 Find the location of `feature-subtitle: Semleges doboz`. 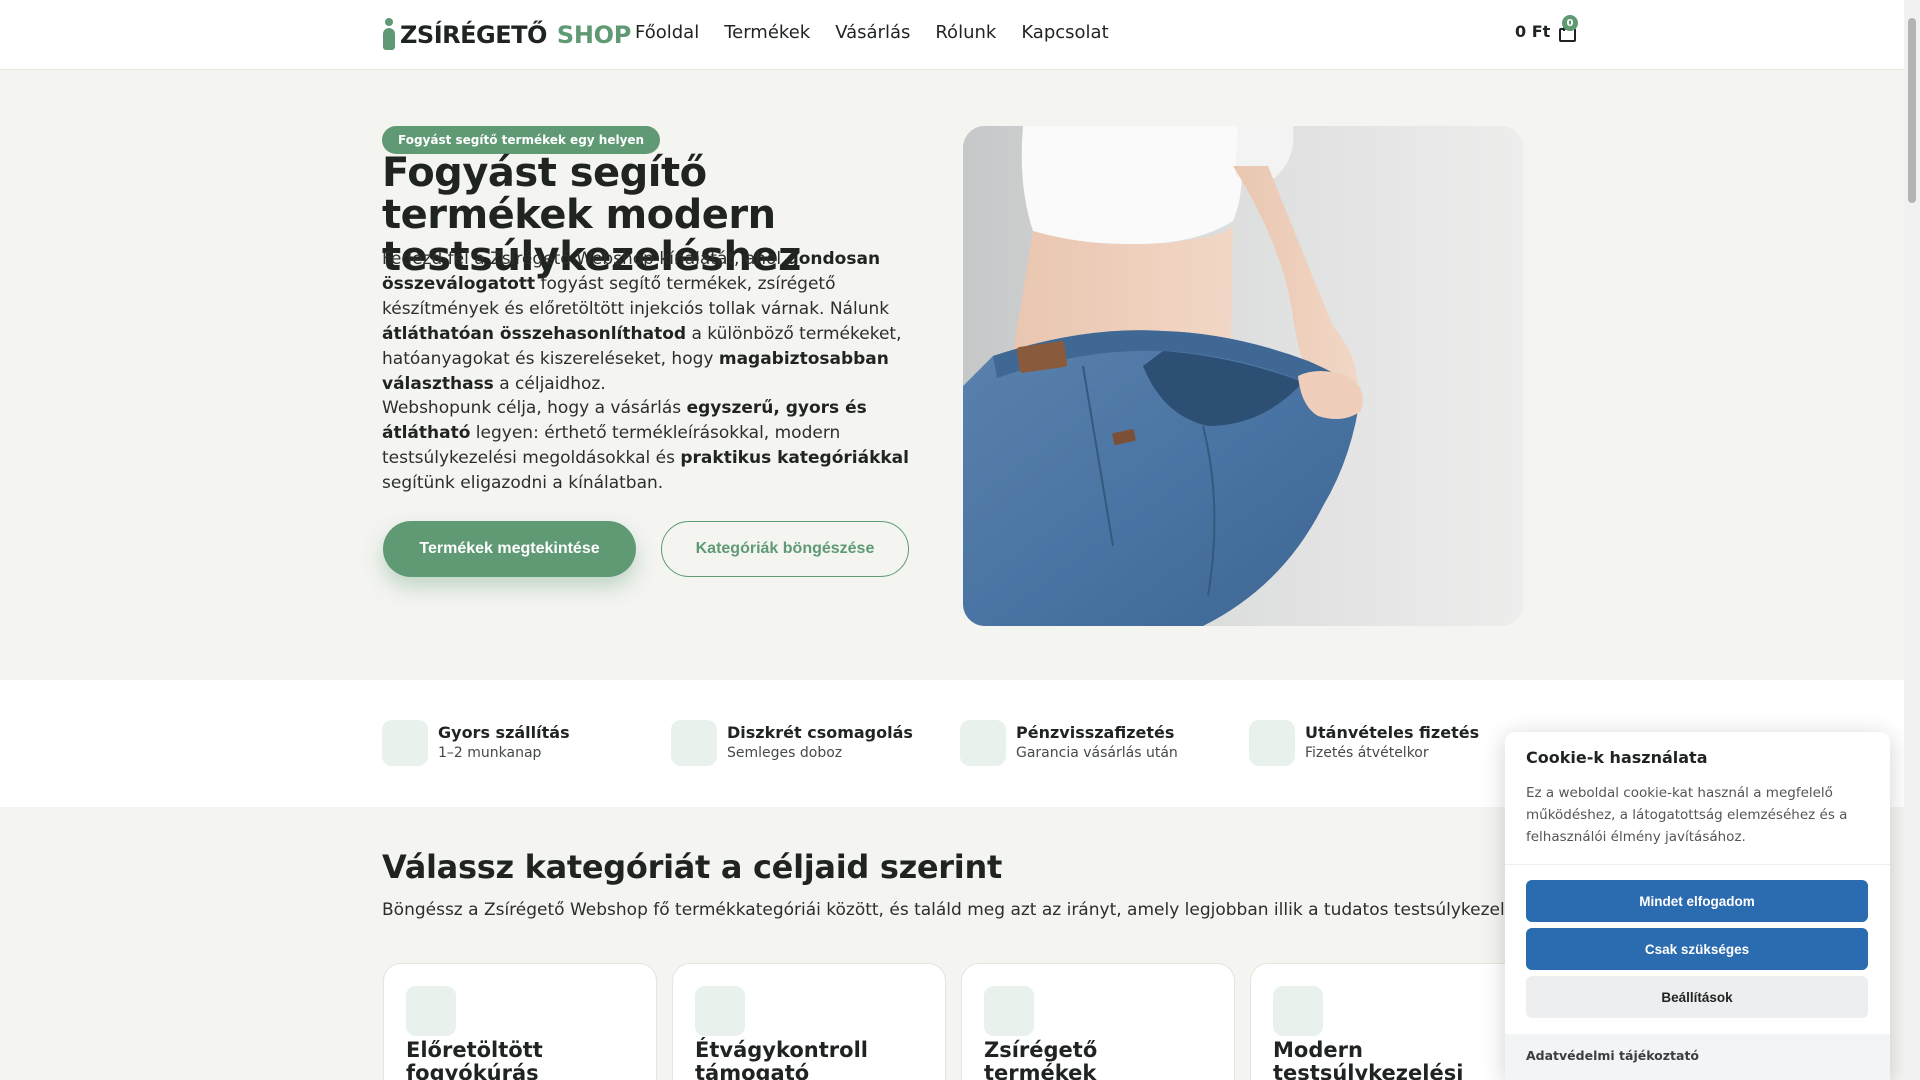

feature-subtitle: Semleges doboz is located at coordinates (785, 753).